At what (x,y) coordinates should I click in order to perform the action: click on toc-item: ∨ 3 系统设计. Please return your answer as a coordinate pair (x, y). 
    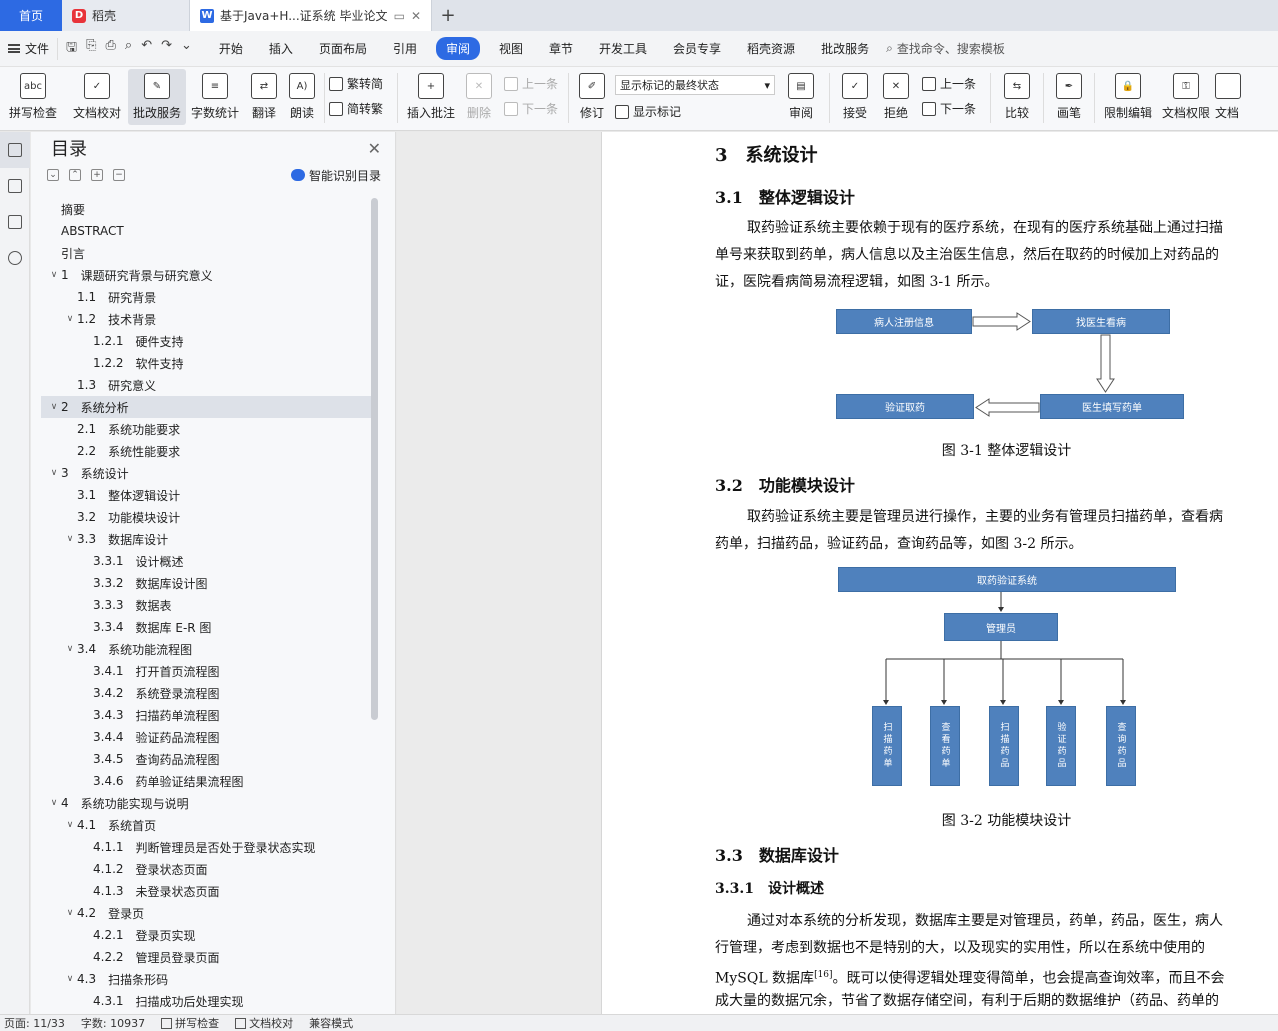
    Looking at the image, I should click on (206, 473).